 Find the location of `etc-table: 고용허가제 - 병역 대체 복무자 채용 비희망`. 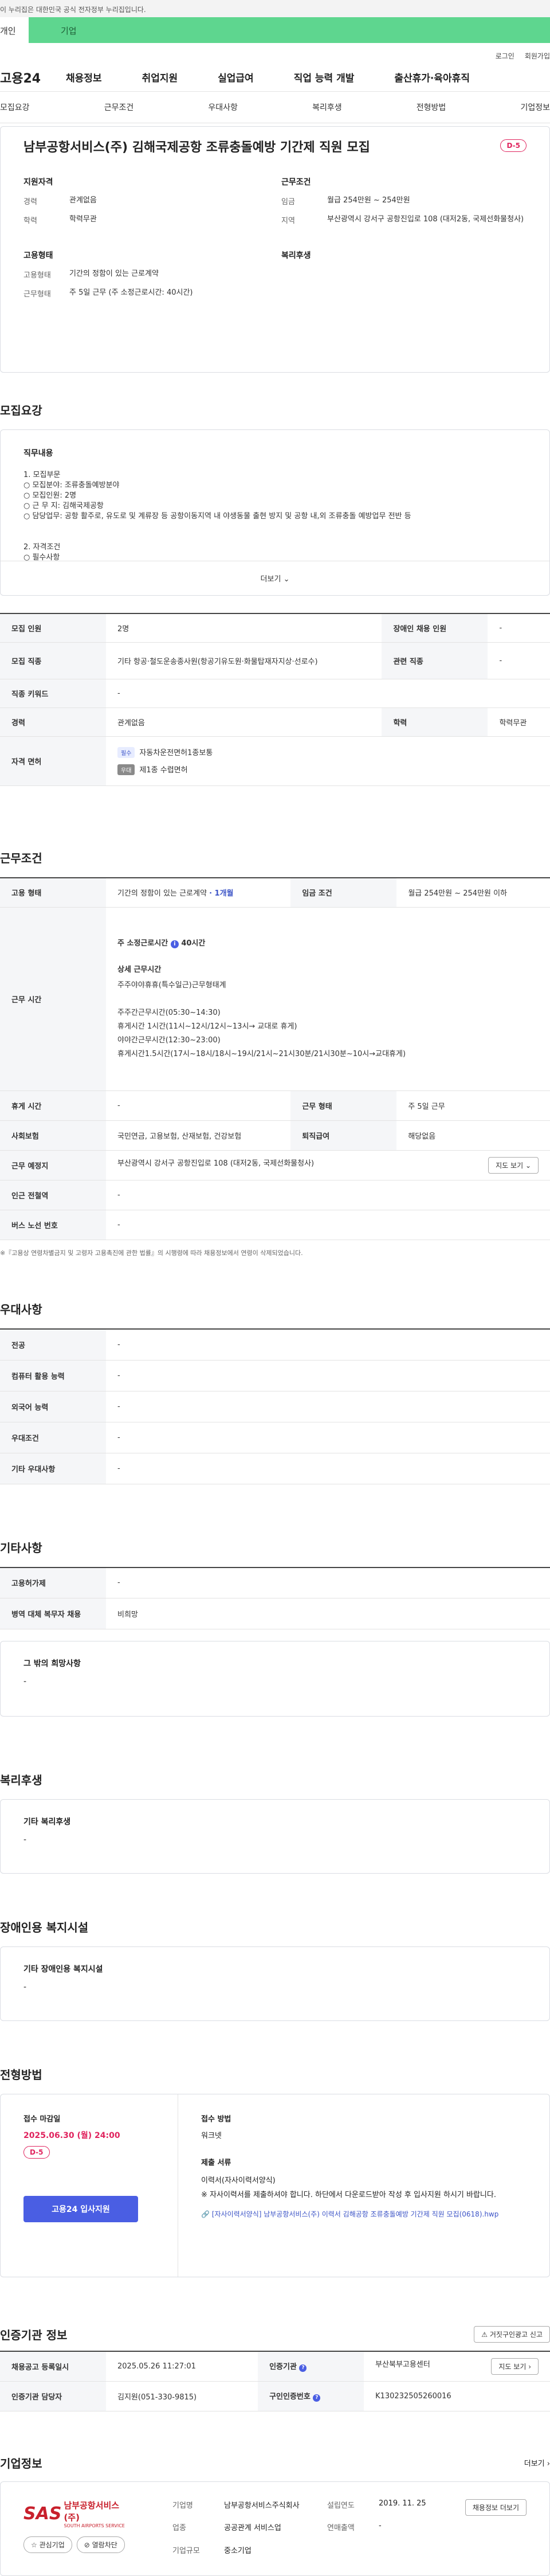

etc-table: 고용허가제 - 병역 대체 복무자 채용 비희망 is located at coordinates (275, 1598).